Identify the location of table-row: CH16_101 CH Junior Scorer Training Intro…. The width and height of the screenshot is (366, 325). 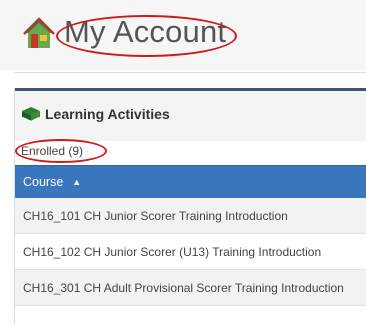
(190, 216).